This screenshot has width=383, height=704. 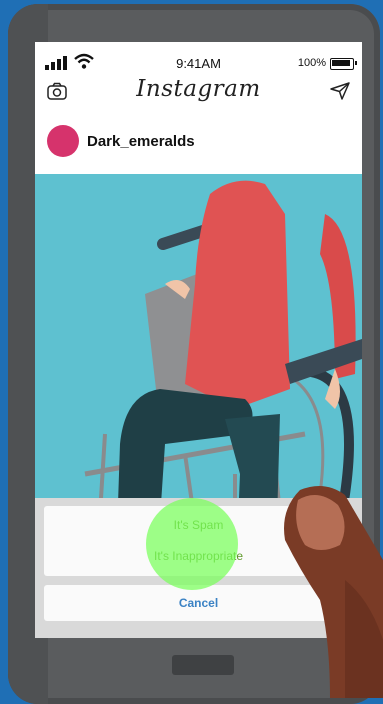 I want to click on status-bar: 9:41AM 100%, so click(x=198, y=57).